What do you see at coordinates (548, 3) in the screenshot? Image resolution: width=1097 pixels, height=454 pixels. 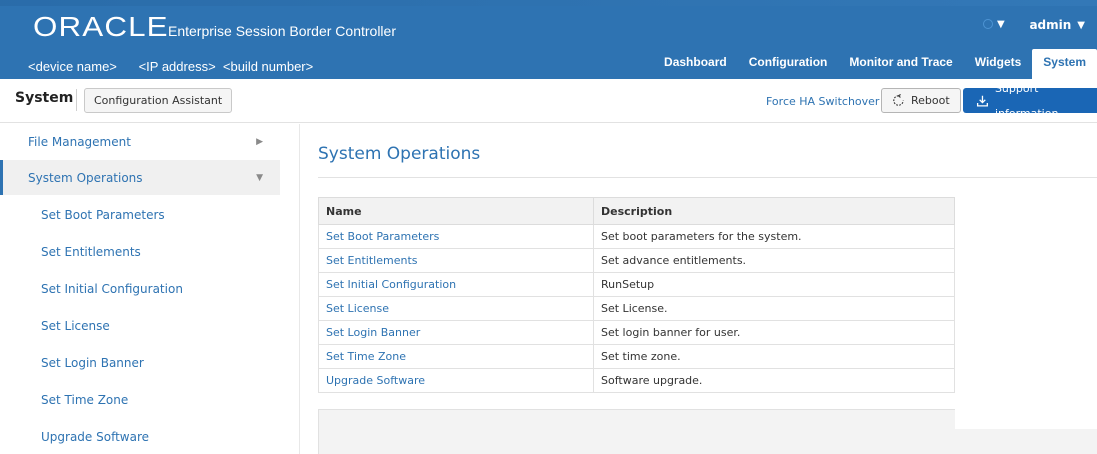 I see `header-stripe` at bounding box center [548, 3].